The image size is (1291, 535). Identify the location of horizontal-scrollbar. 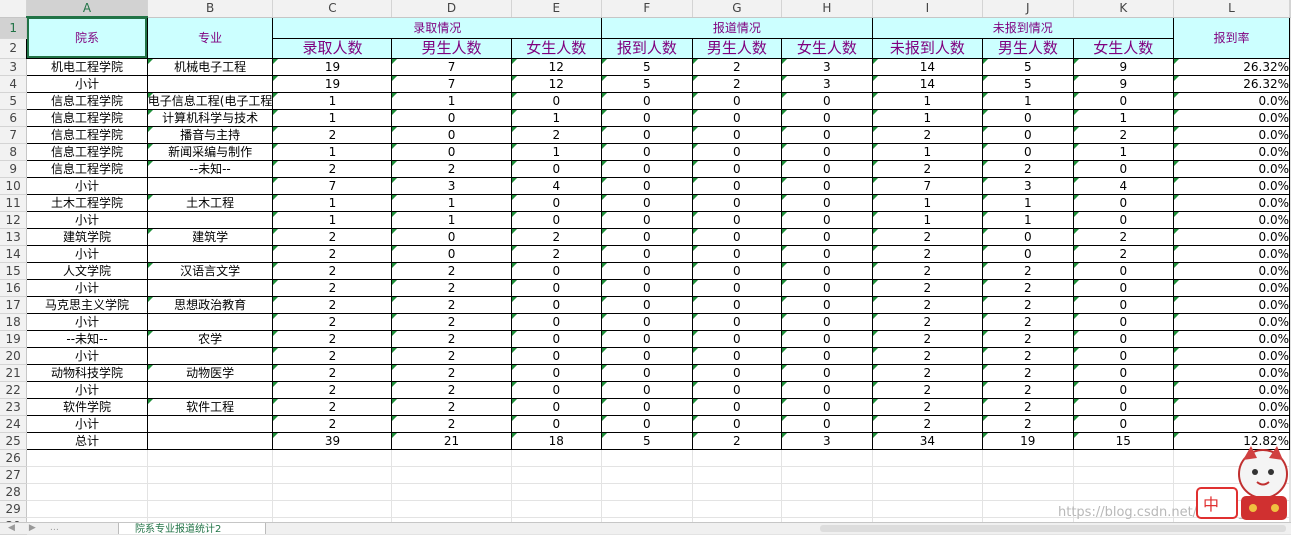
(1053, 528).